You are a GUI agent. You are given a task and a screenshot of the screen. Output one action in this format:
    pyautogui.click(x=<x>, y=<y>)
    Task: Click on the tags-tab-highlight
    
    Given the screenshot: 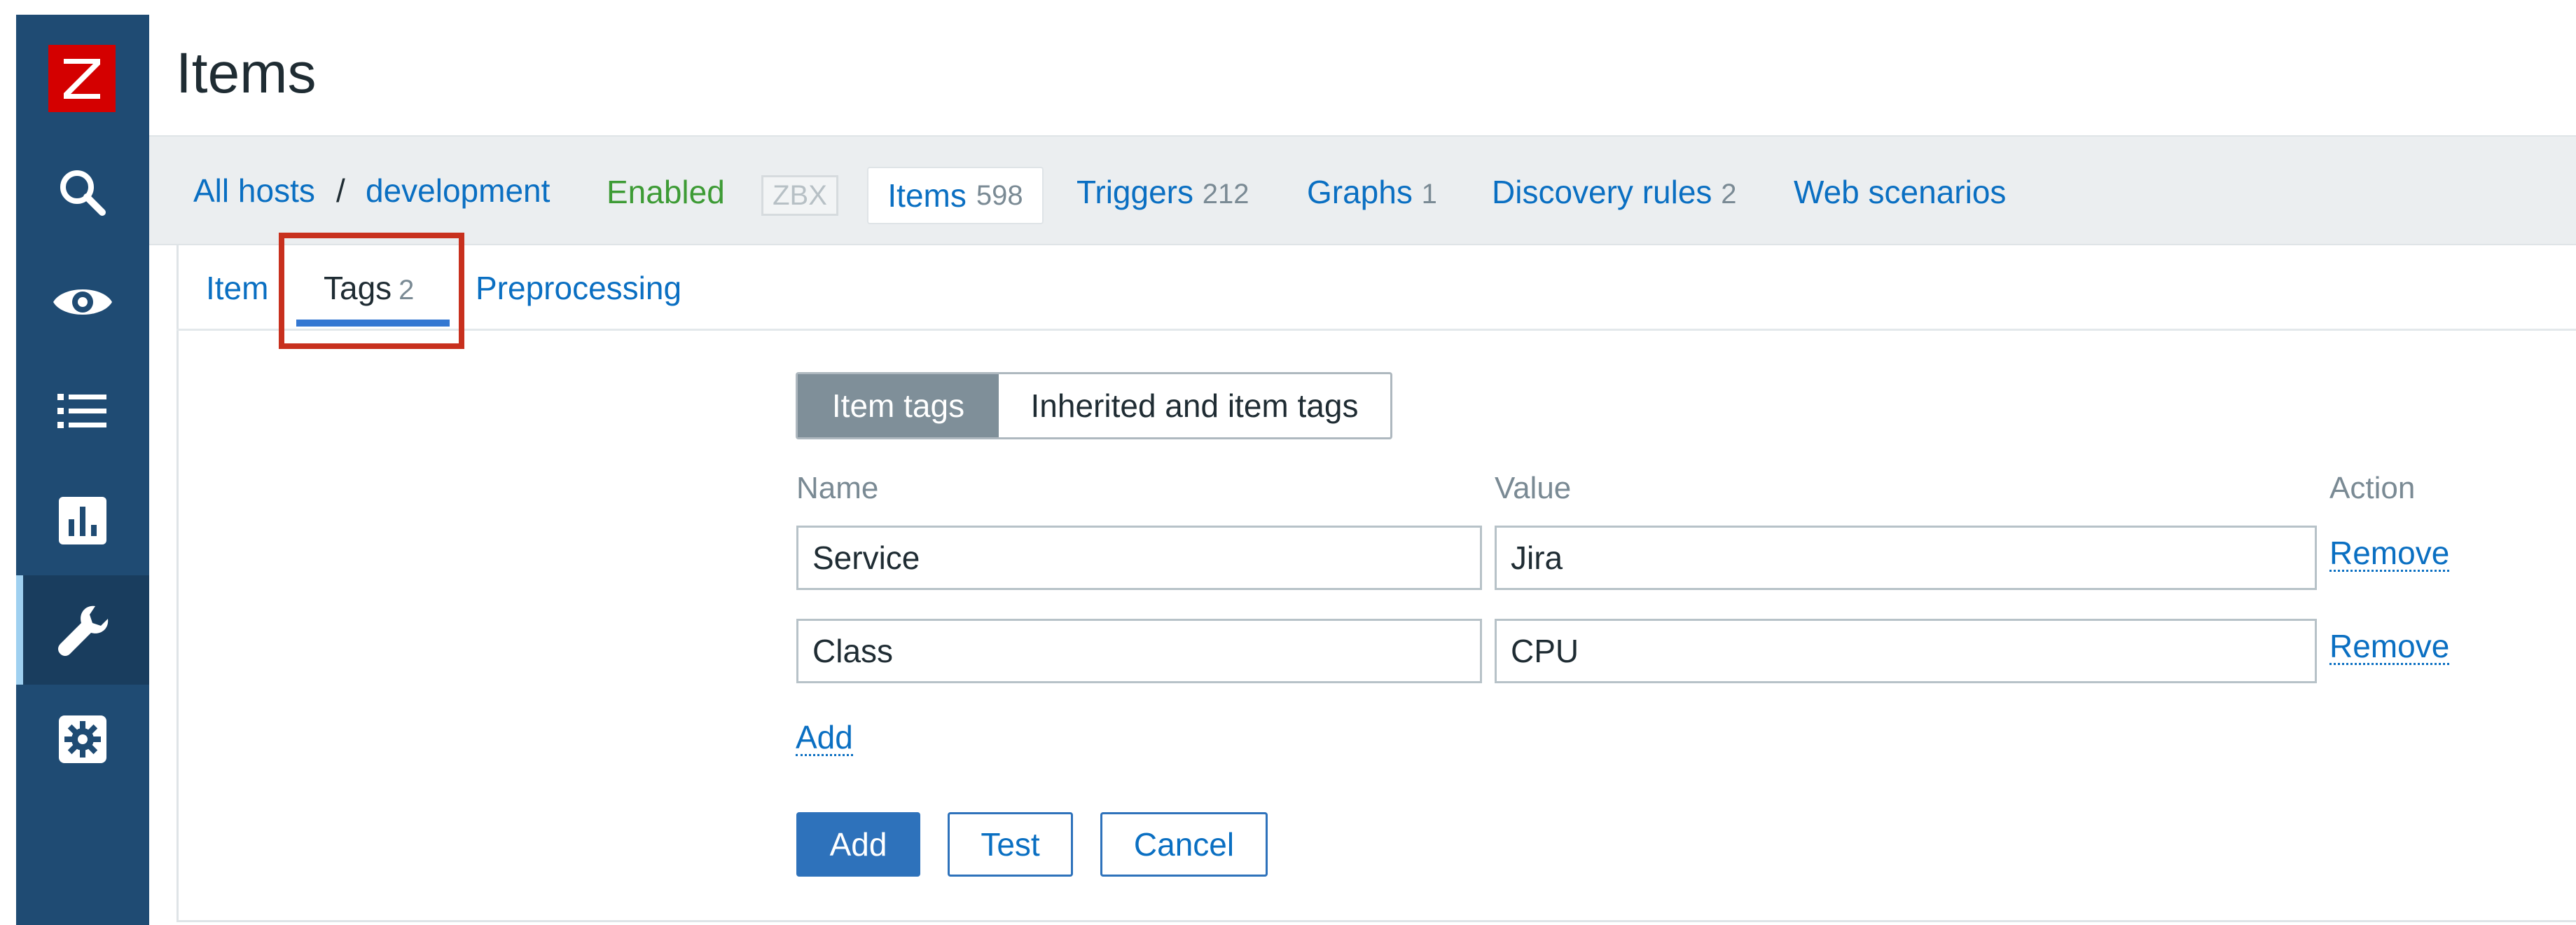 What is the action you would take?
    pyautogui.click(x=371, y=291)
    